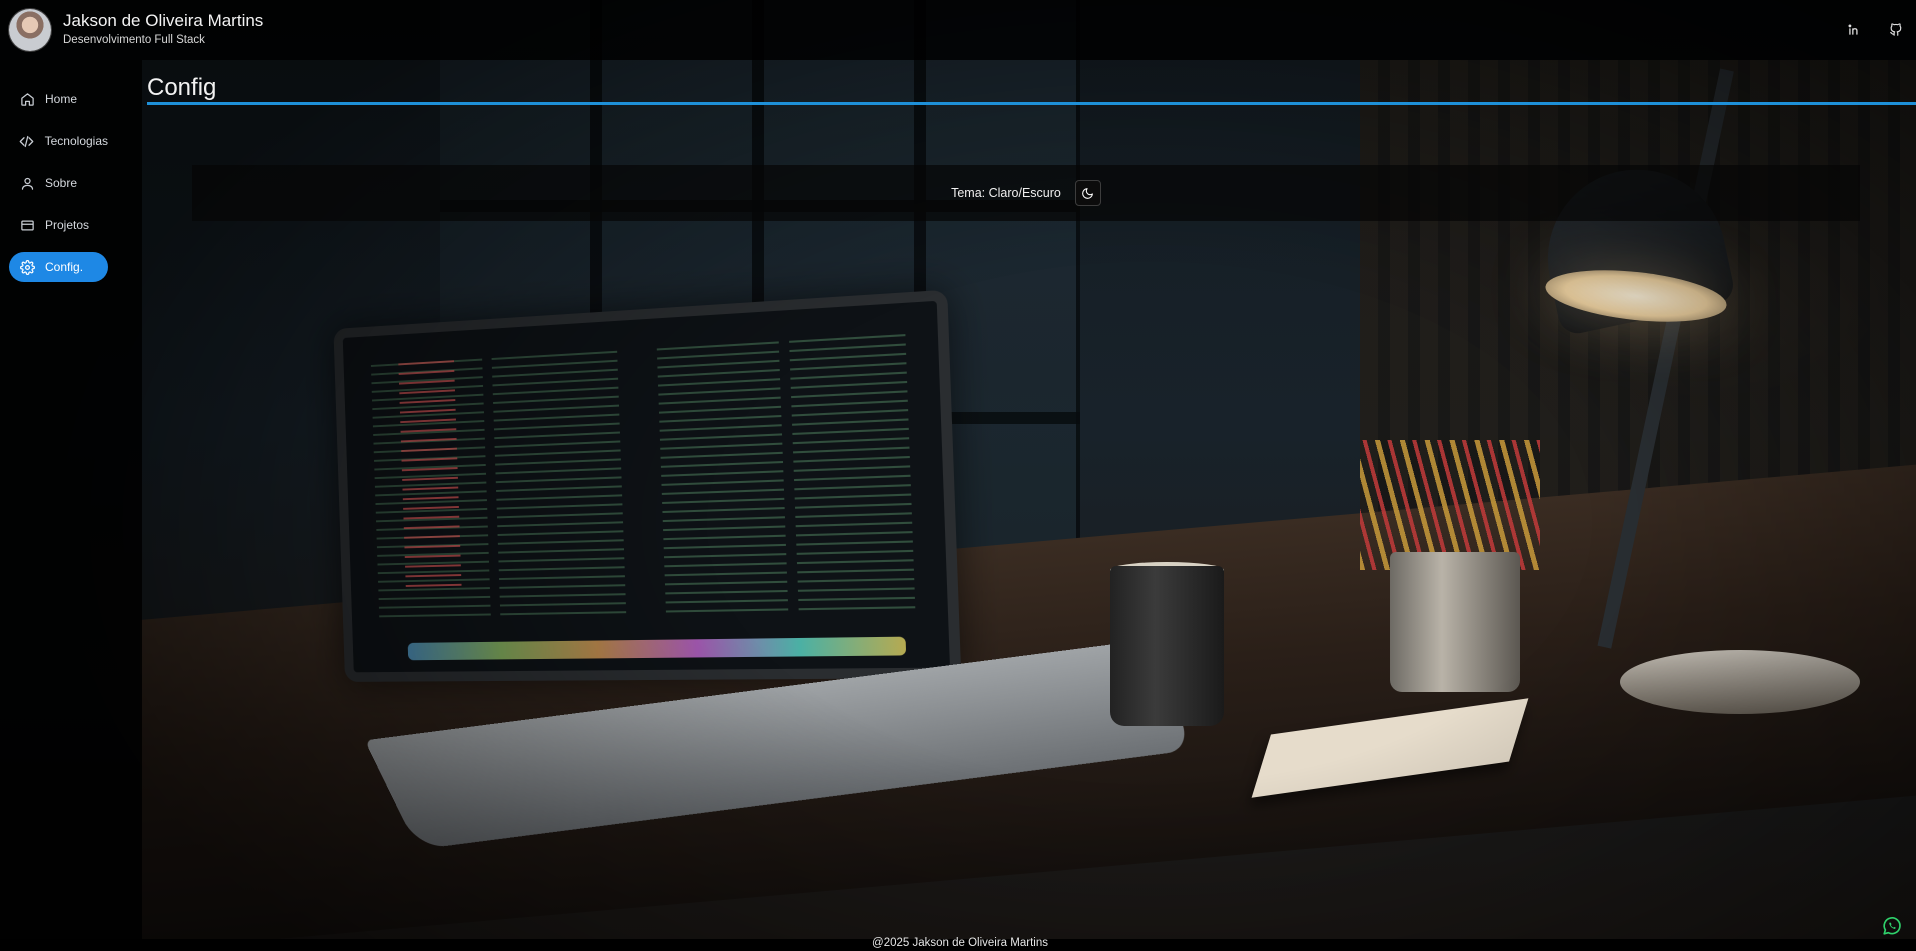  I want to click on card-icon, so click(27, 225).